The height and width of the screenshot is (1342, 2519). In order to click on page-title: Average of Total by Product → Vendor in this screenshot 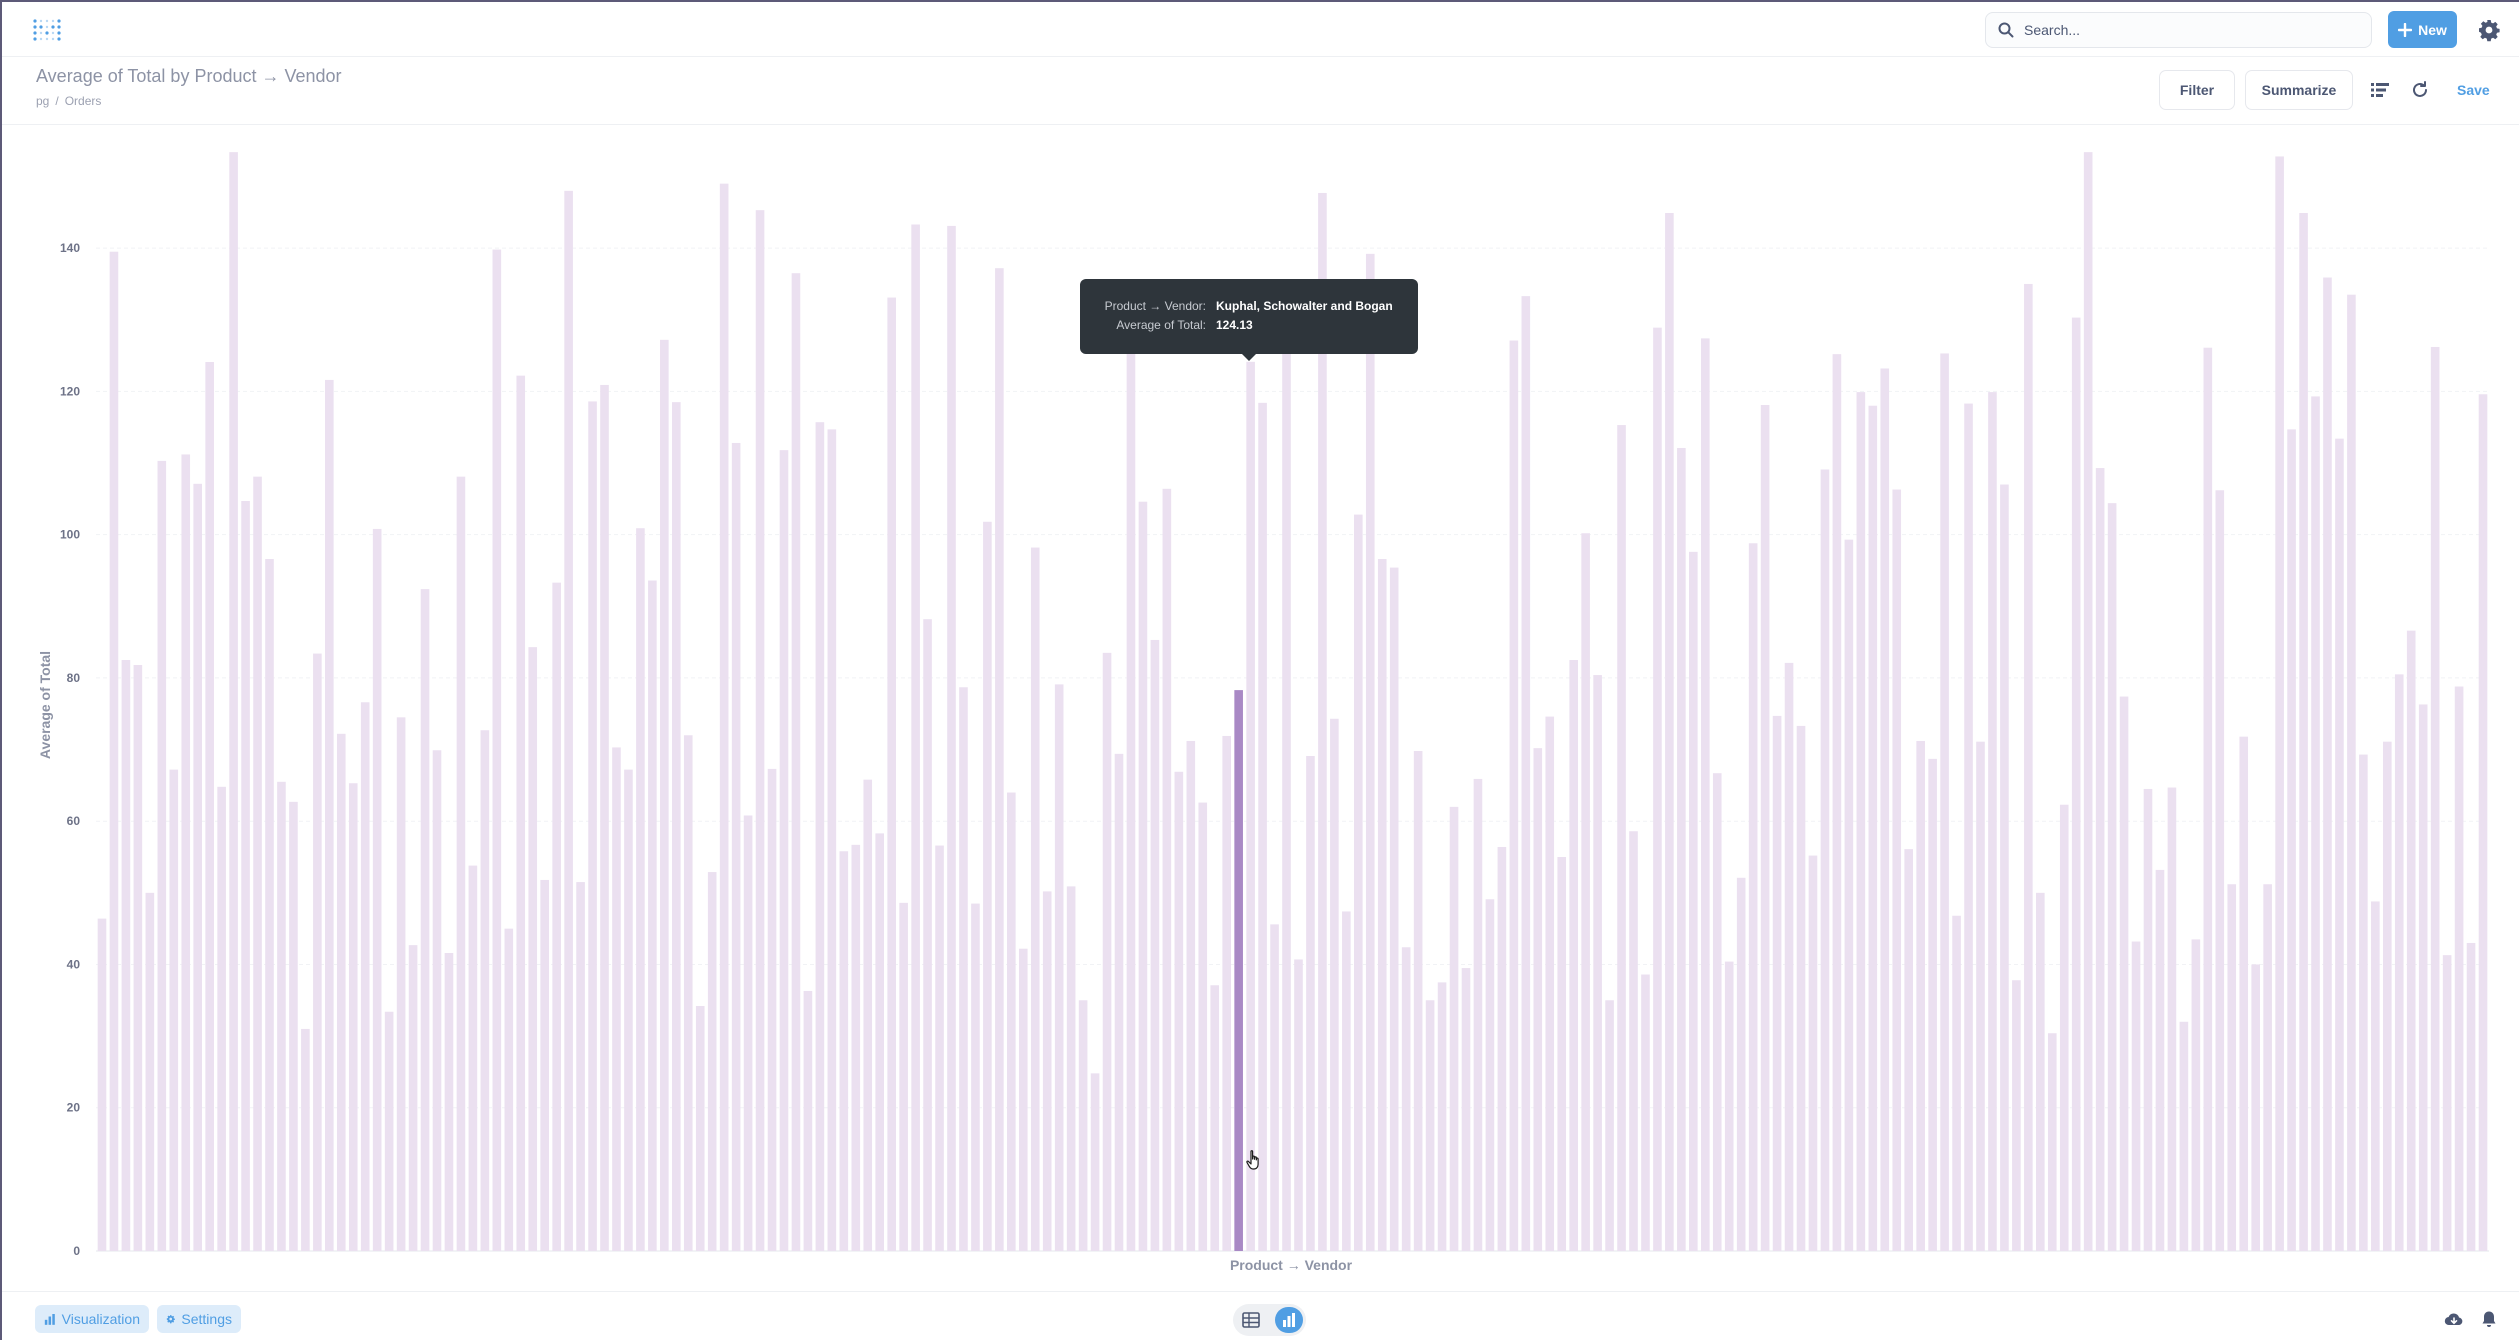, I will do `click(189, 76)`.